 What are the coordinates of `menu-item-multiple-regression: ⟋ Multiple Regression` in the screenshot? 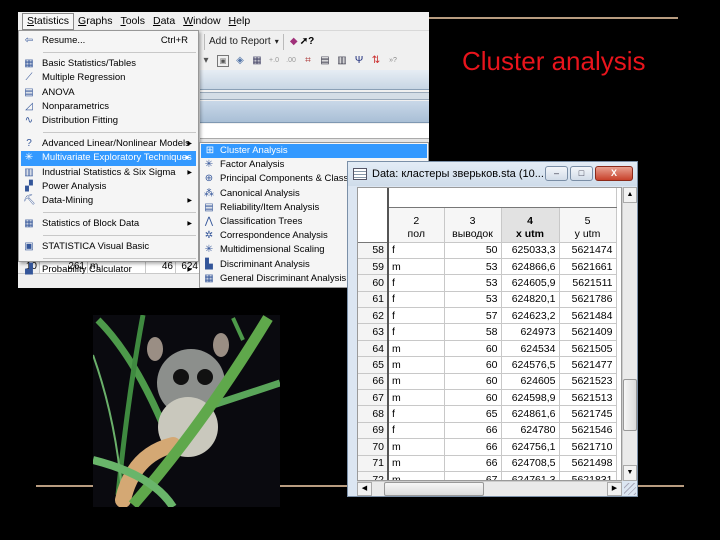 It's located at (108, 78).